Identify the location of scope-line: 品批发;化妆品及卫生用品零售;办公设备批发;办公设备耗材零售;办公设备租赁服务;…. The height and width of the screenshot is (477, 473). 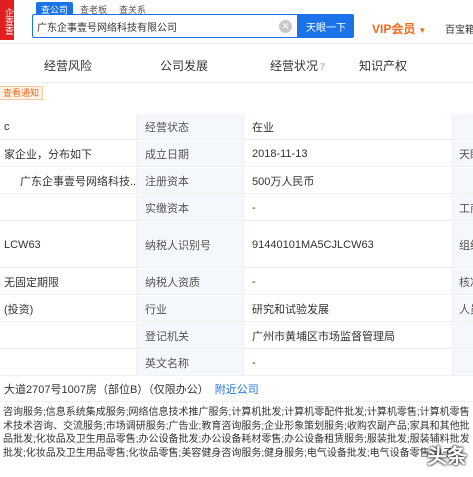
(236, 440).